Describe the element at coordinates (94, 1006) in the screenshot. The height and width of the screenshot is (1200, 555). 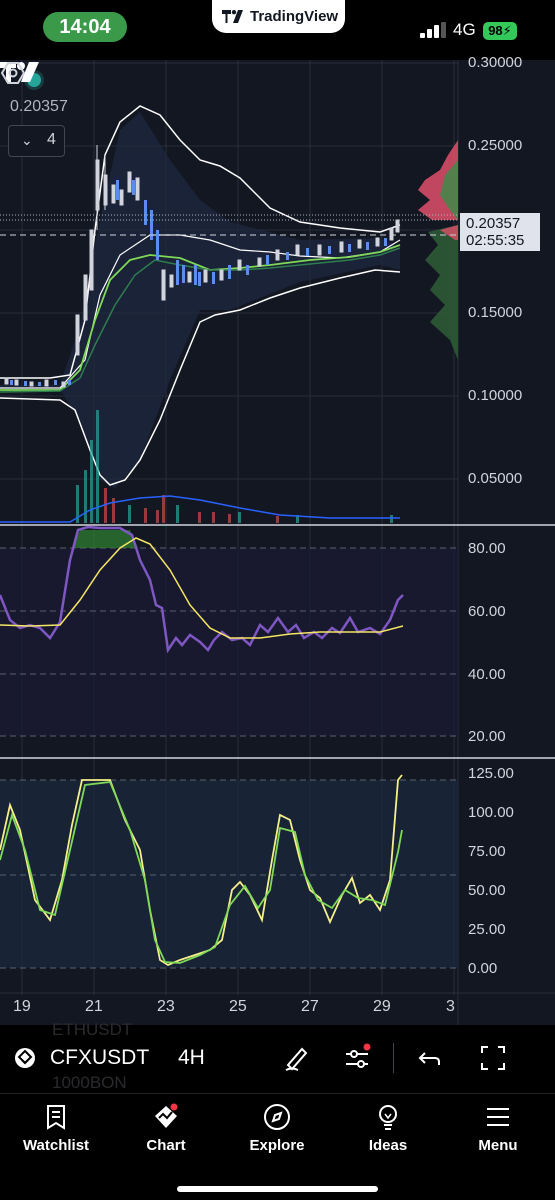
I see `time-axis-label: 21` at that location.